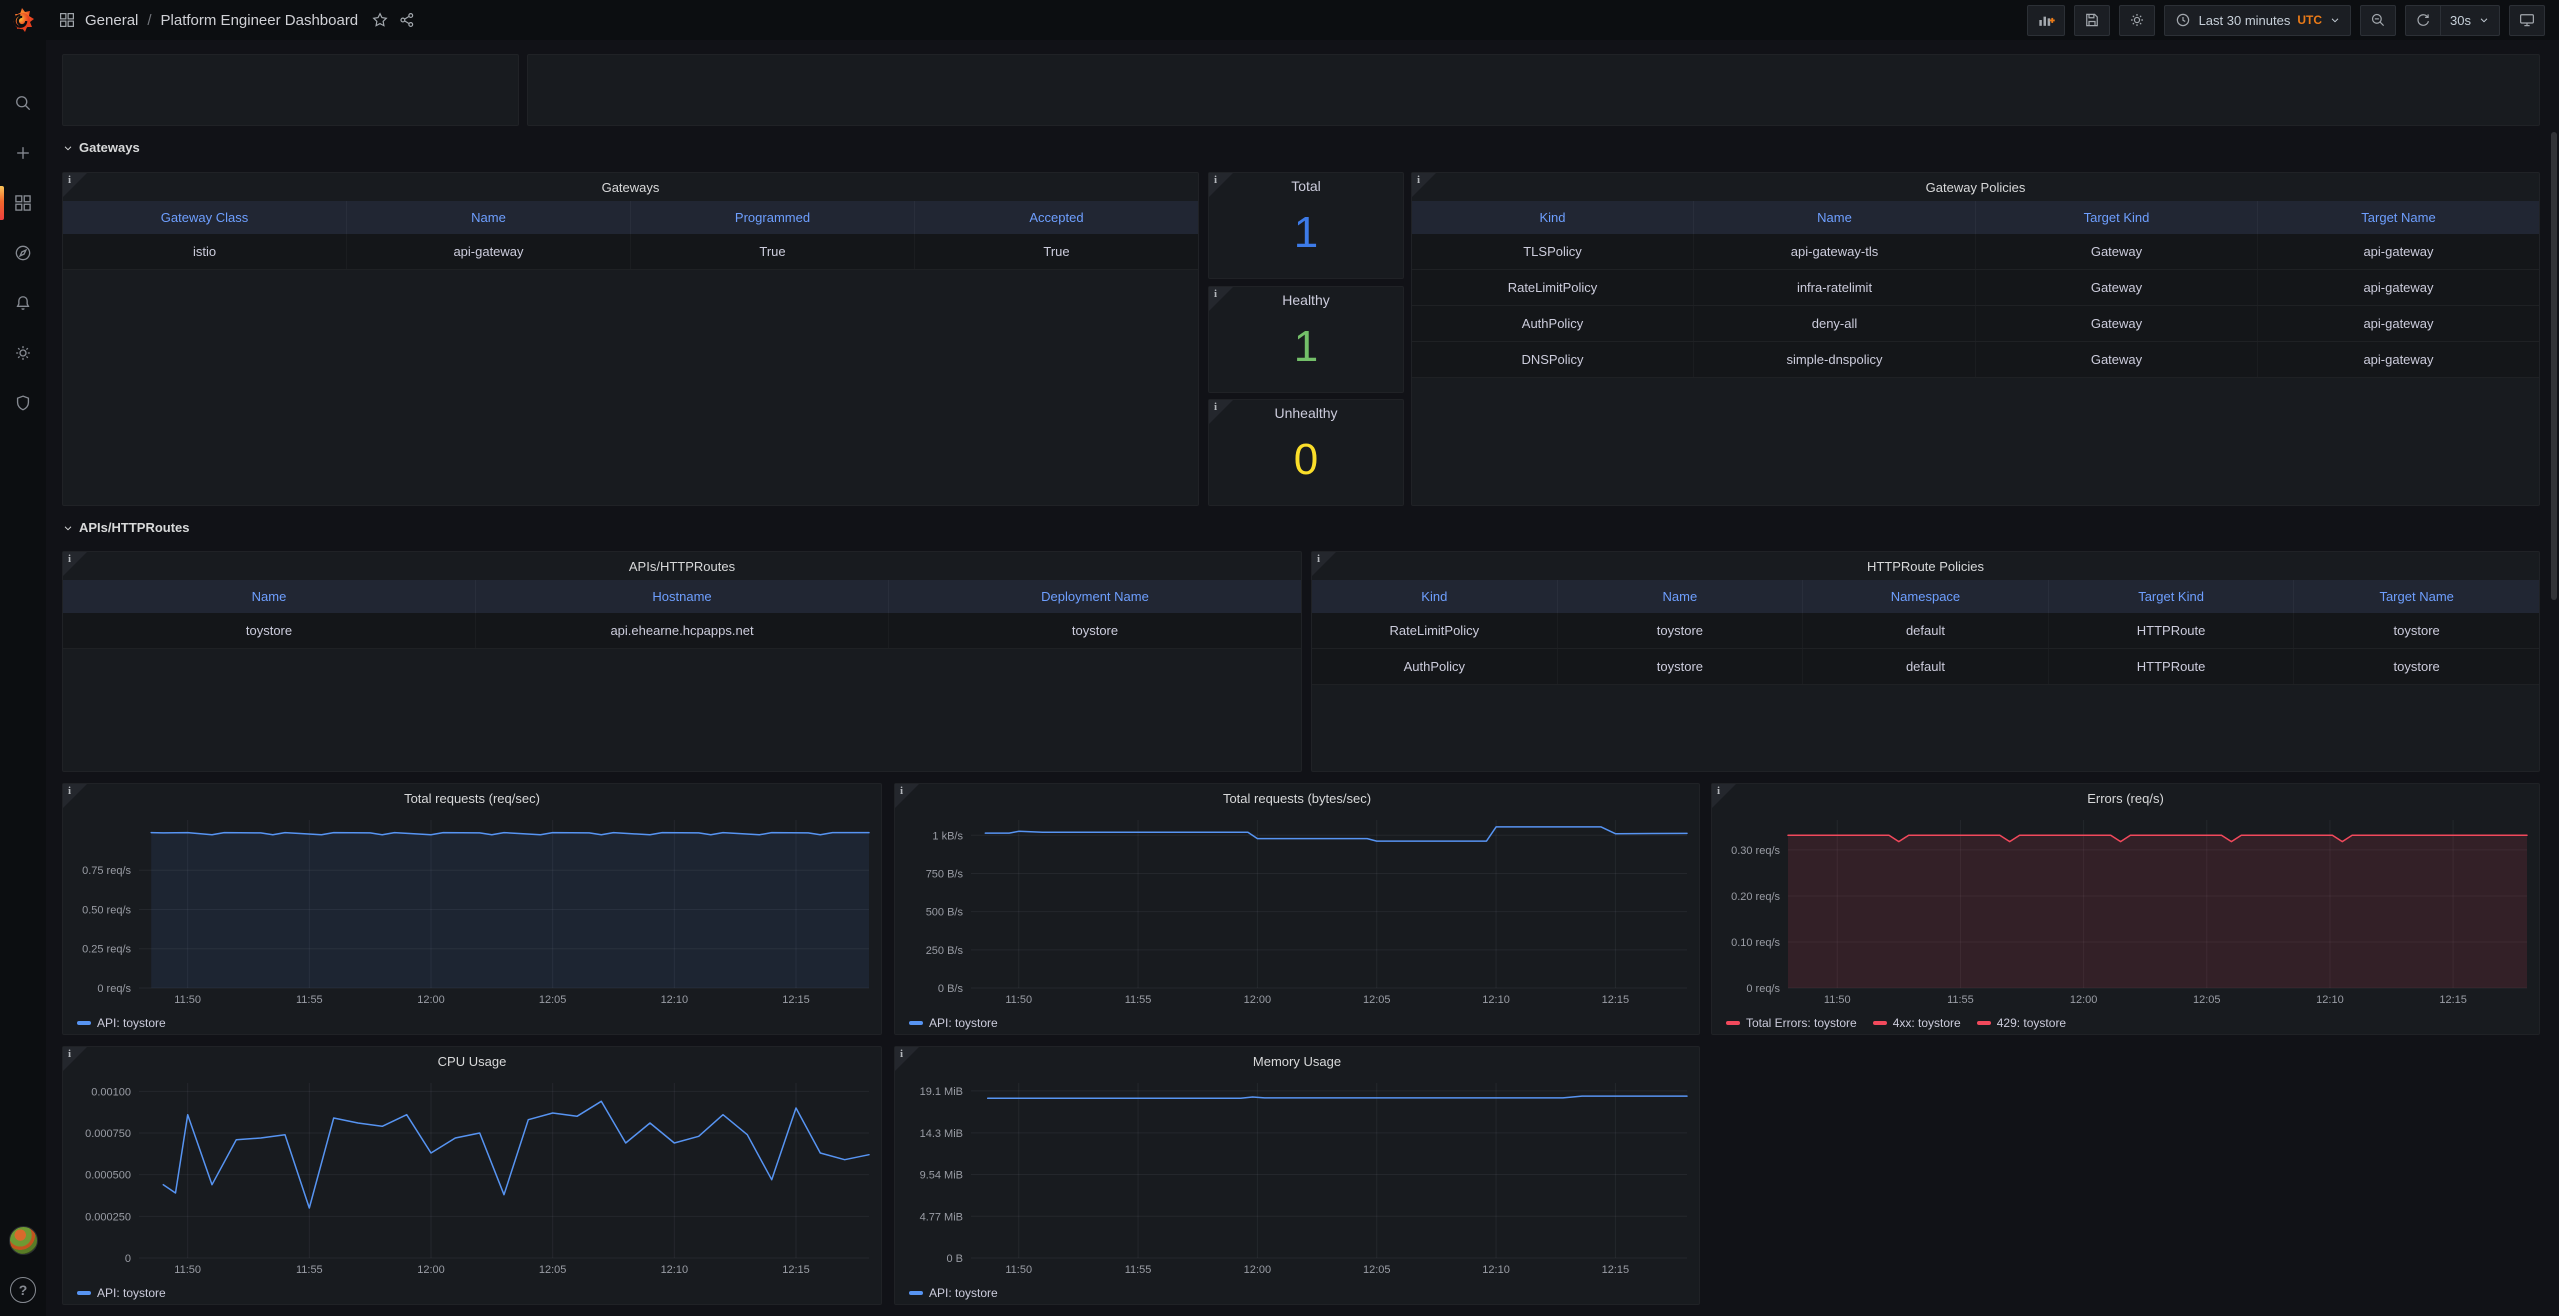  Describe the element at coordinates (1306, 186) in the screenshot. I see `panel-title: Total` at that location.